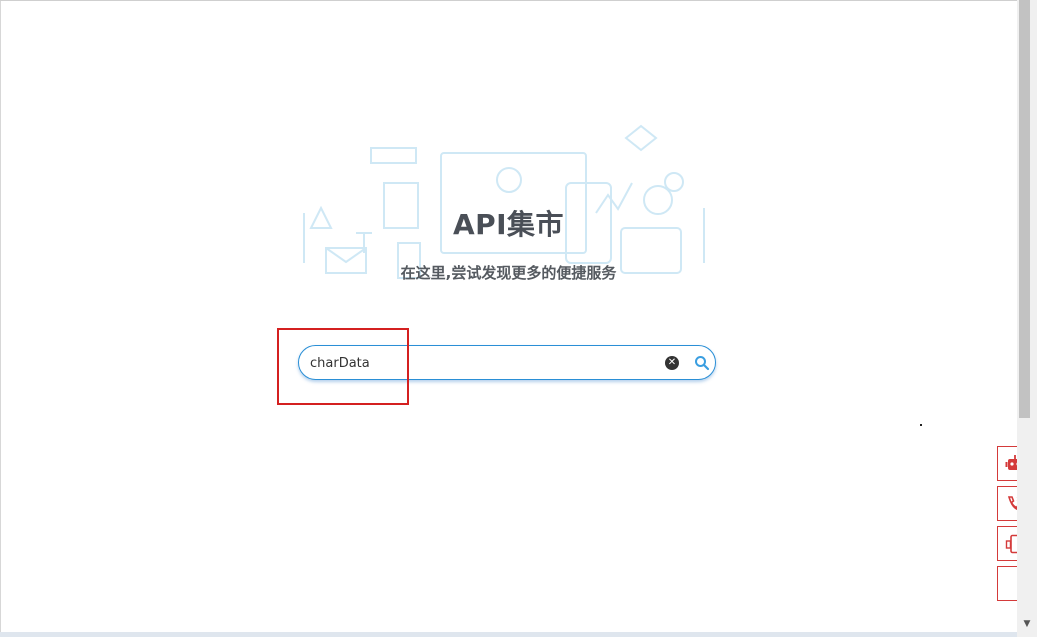  What do you see at coordinates (508, 634) in the screenshot?
I see `horizontal-scrollbar` at bounding box center [508, 634].